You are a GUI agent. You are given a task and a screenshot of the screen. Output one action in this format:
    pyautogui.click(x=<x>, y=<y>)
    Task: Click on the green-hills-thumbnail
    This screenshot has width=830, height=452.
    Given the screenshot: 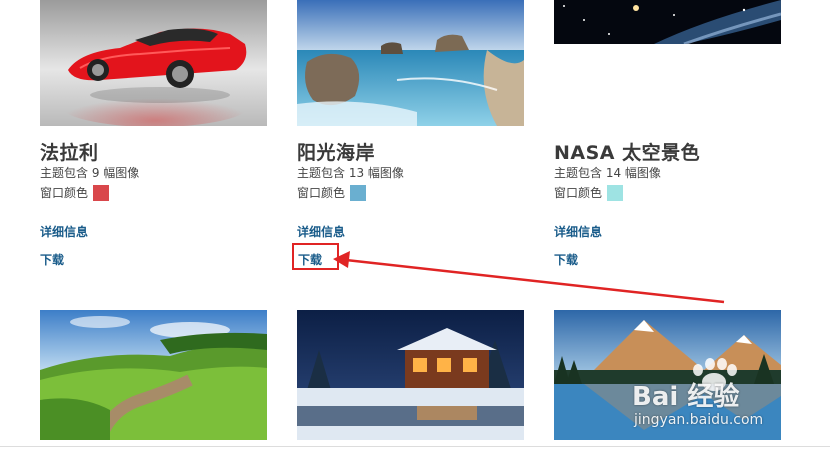 What is the action you would take?
    pyautogui.click(x=153, y=375)
    